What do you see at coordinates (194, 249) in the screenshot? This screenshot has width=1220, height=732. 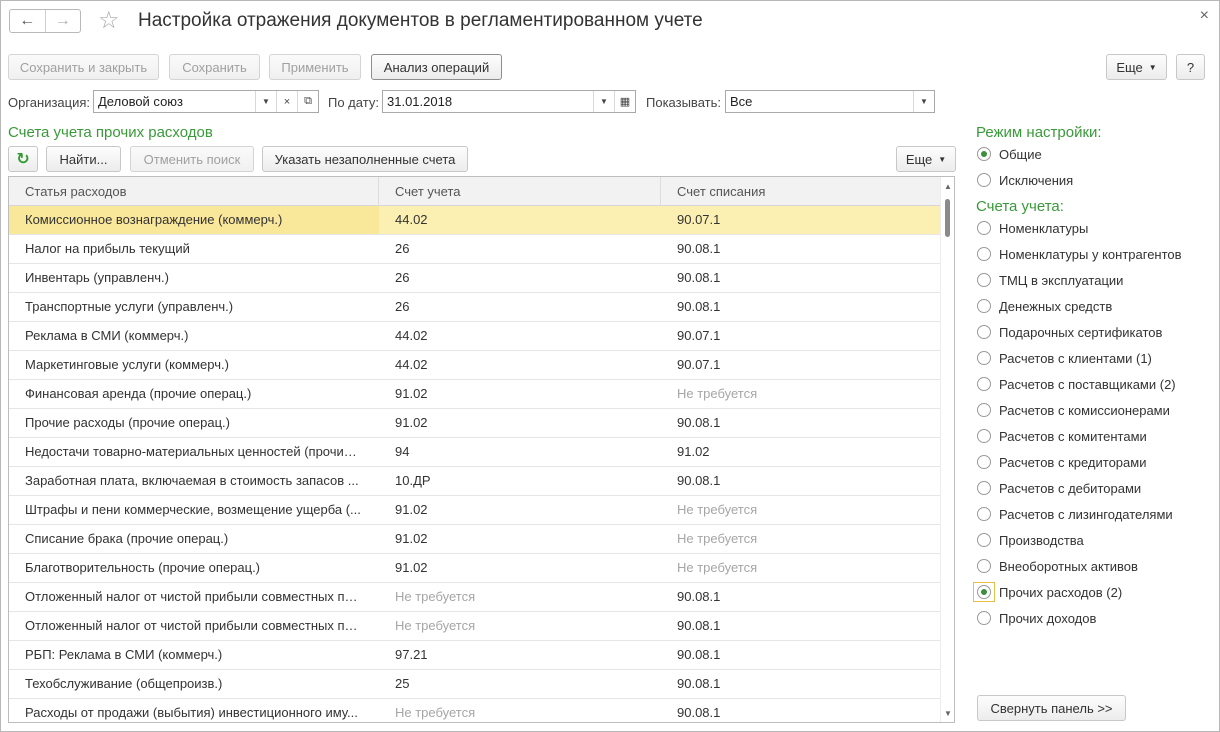 I see `cell-expense-item: Налог на прибыль текущий` at bounding box center [194, 249].